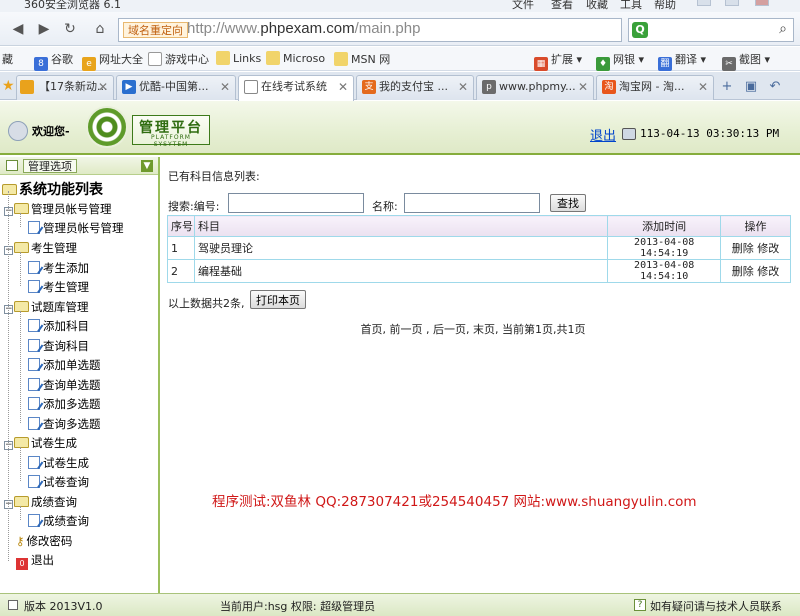 This screenshot has width=800, height=616. I want to click on sidebar-group-examinees: − 考生管理, so click(40, 248).